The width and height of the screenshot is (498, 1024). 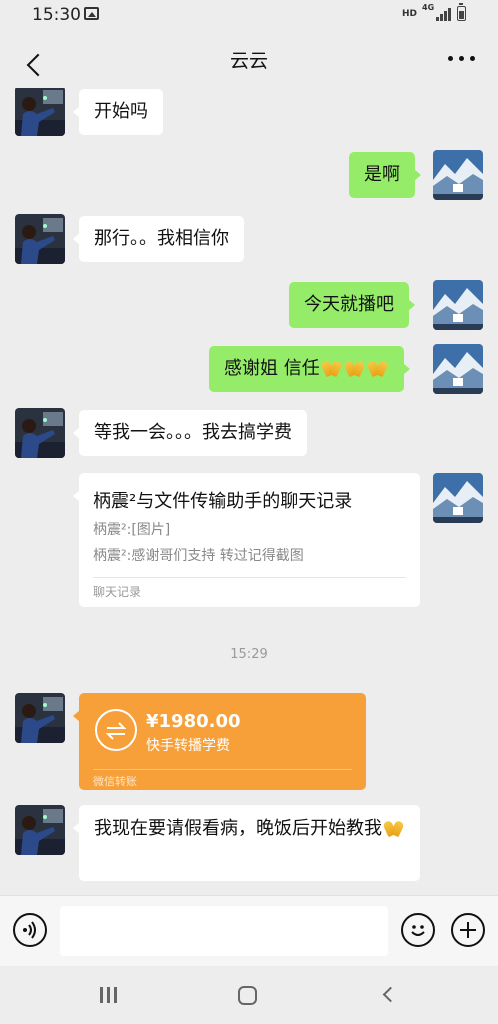 What do you see at coordinates (115, 781) in the screenshot?
I see `transfer-label: 微信转账` at bounding box center [115, 781].